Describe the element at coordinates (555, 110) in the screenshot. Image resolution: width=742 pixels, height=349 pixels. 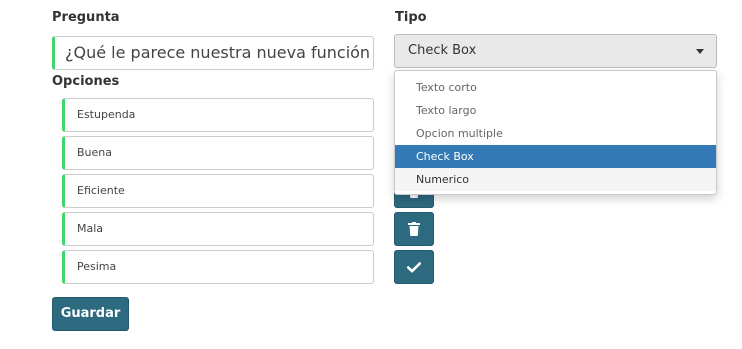
I see `dropdown-option: Texto largo` at that location.